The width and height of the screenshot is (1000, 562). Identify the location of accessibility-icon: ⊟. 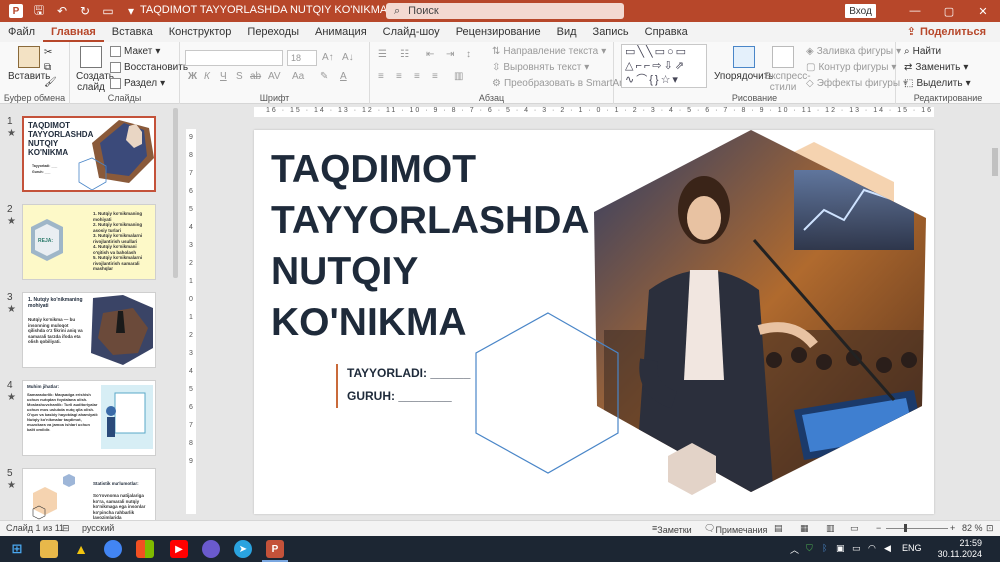
(66, 528).